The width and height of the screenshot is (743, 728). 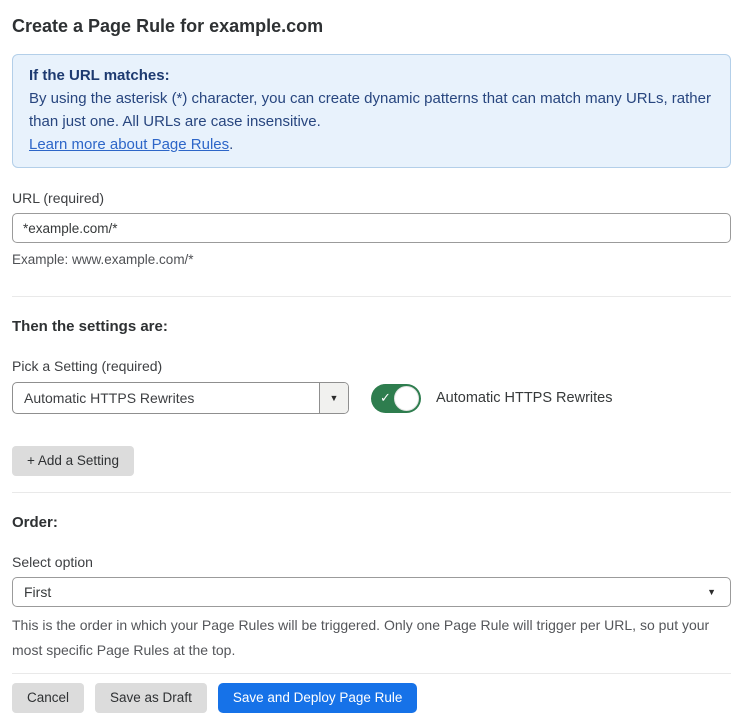 What do you see at coordinates (524, 398) in the screenshot?
I see `toggle-label: Automatic HTTPS Rewrites` at bounding box center [524, 398].